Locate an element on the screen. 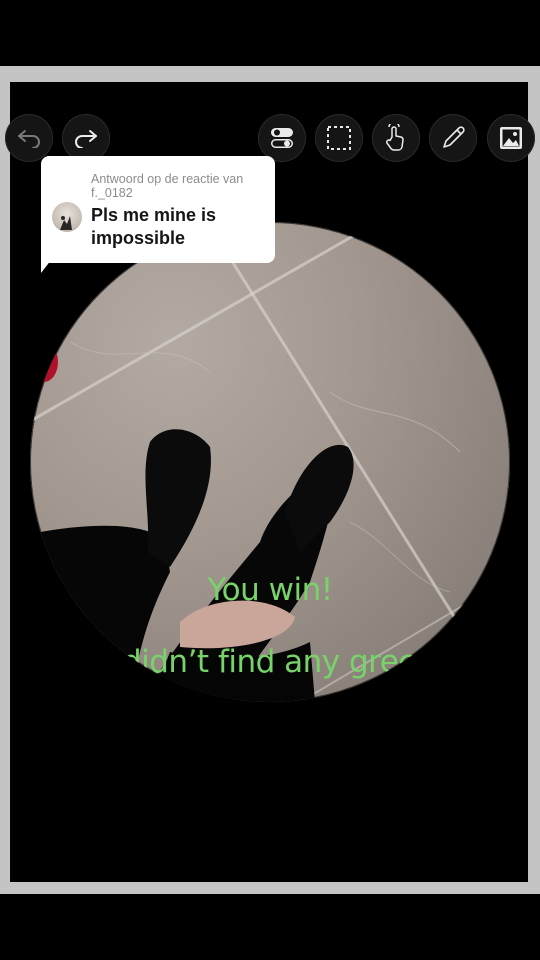 Image resolution: width=540 pixels, height=960 pixels. hand-tap-icon is located at coordinates (396, 138).